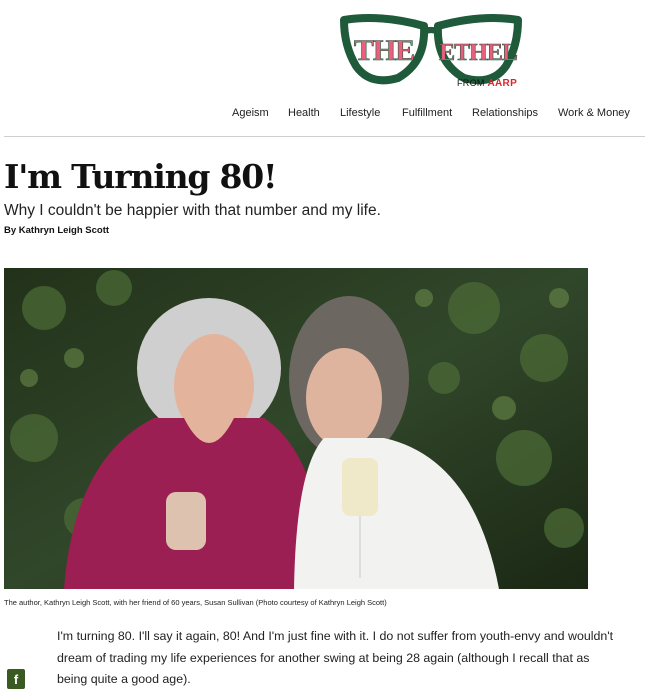  What do you see at coordinates (57, 230) in the screenshot?
I see `article-byline: By Kathryn Leigh Scott` at bounding box center [57, 230].